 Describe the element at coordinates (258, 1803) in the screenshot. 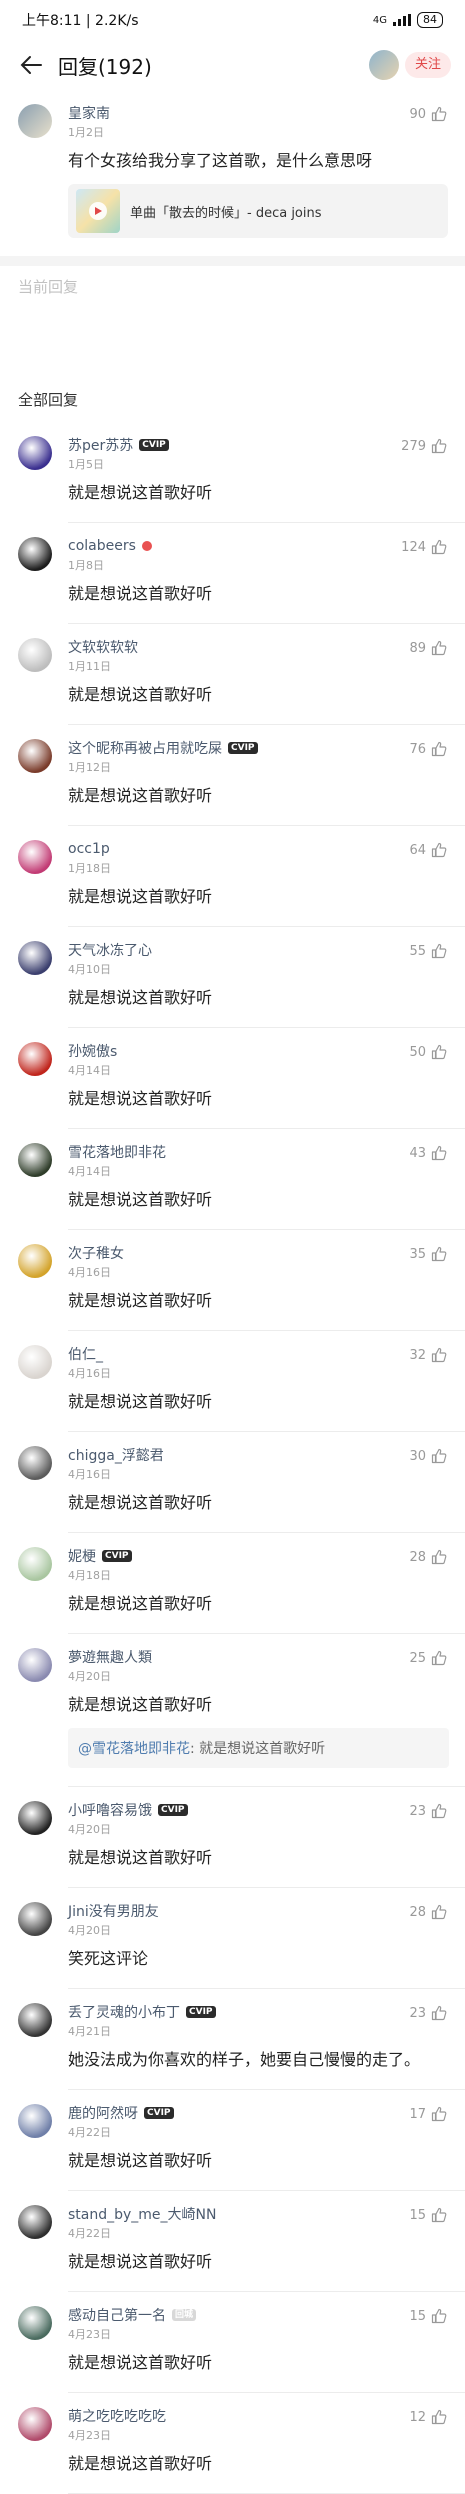

I see `comment-user: 小呼噜容易饿 CVIP` at that location.